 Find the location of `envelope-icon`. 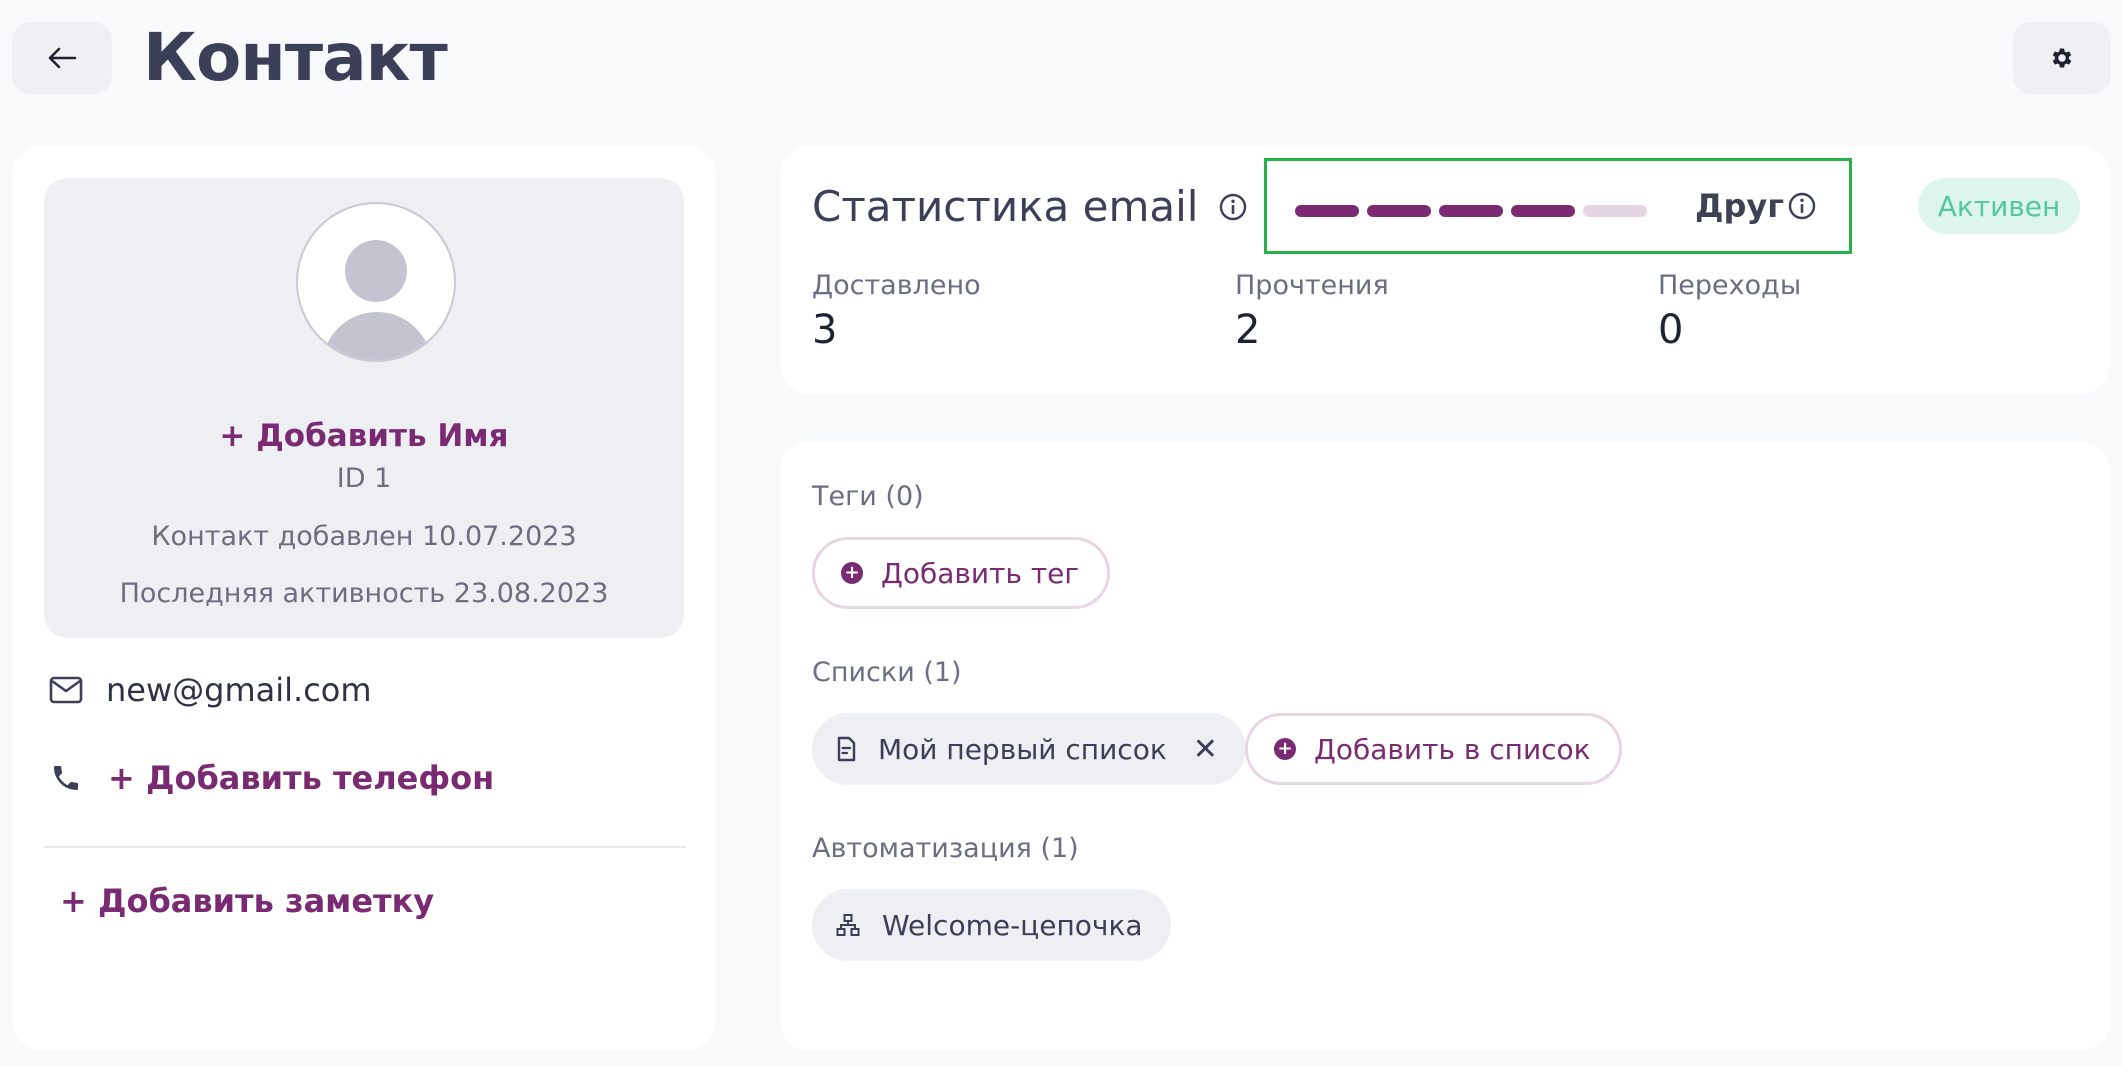

envelope-icon is located at coordinates (66, 690).